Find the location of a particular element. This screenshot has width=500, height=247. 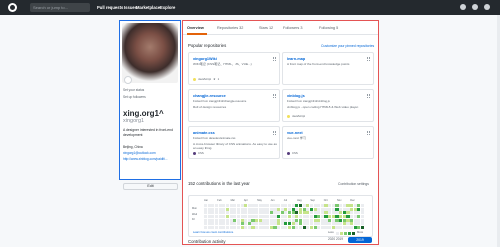

profile-name: xing.org1^ is located at coordinates (143, 113).